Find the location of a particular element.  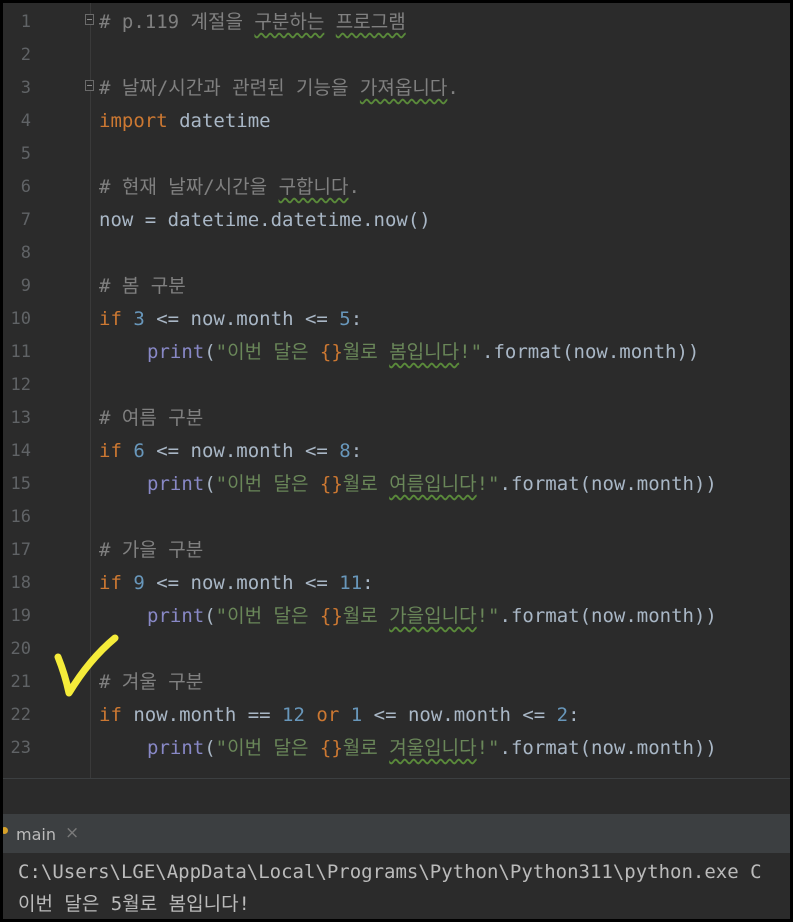

code-line: 7 now = datetime.datetime.now() is located at coordinates (396, 220).